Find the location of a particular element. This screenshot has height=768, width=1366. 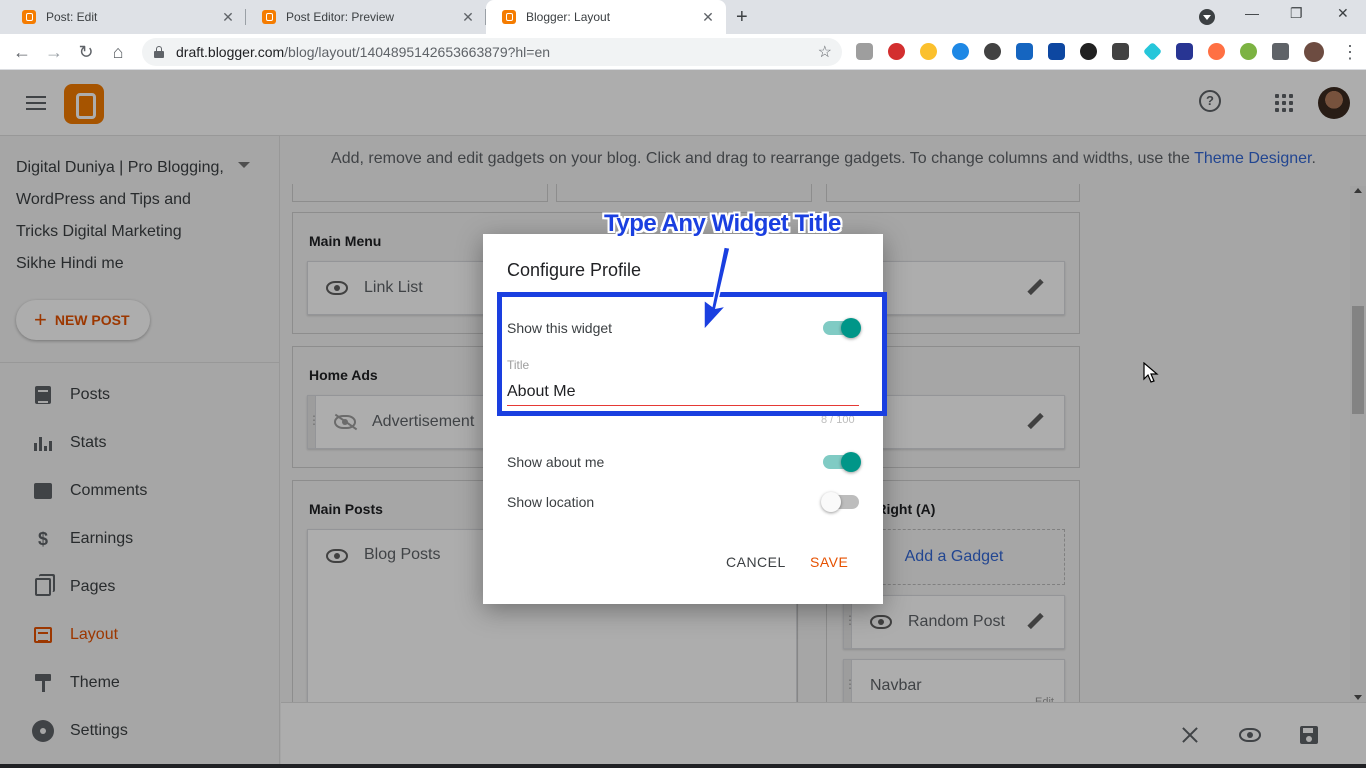

chrome-menu-icon: ⋮ is located at coordinates (1350, 52).